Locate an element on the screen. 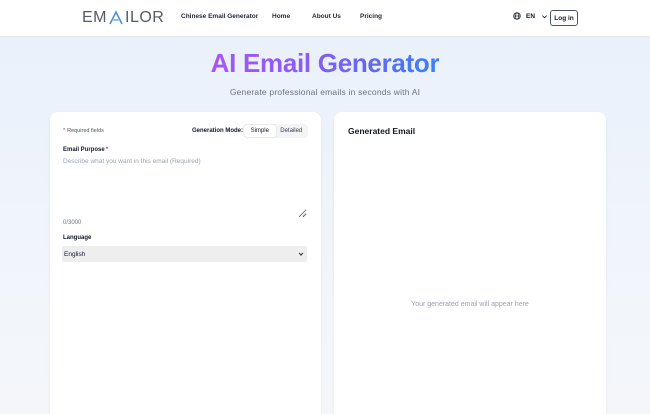  character-counter: 0/3000 is located at coordinates (72, 223).